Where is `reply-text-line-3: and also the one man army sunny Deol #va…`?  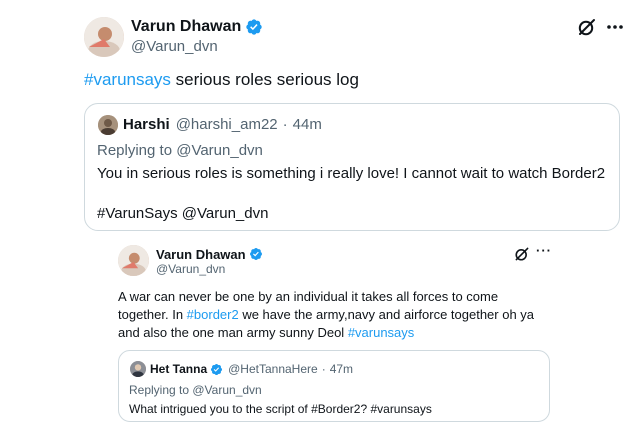
reply-text-line-3: and also the one man army sunny Deol #va… is located at coordinates (326, 333).